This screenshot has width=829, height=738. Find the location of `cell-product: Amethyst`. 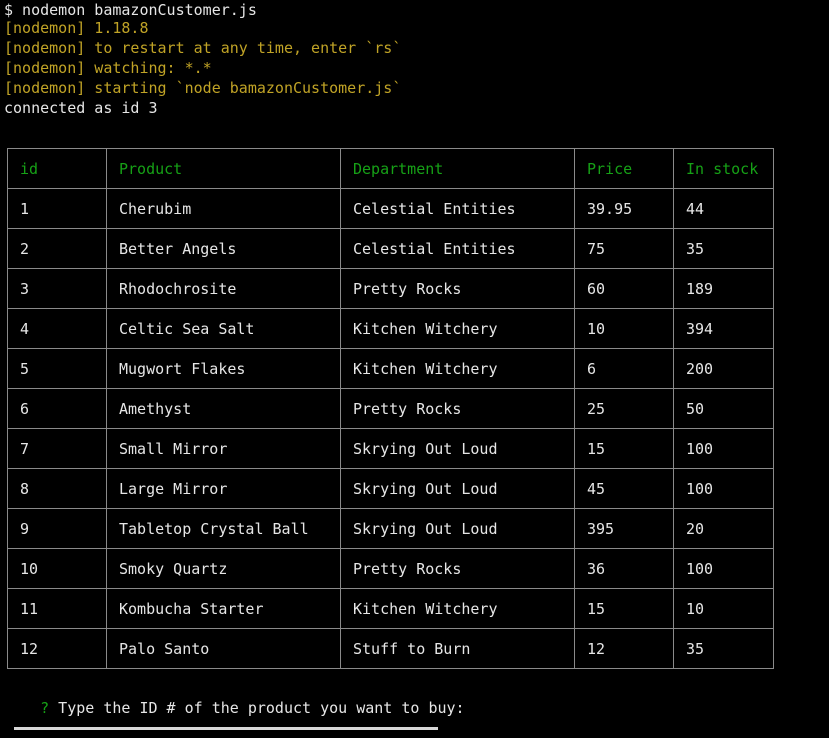

cell-product: Amethyst is located at coordinates (223, 408).